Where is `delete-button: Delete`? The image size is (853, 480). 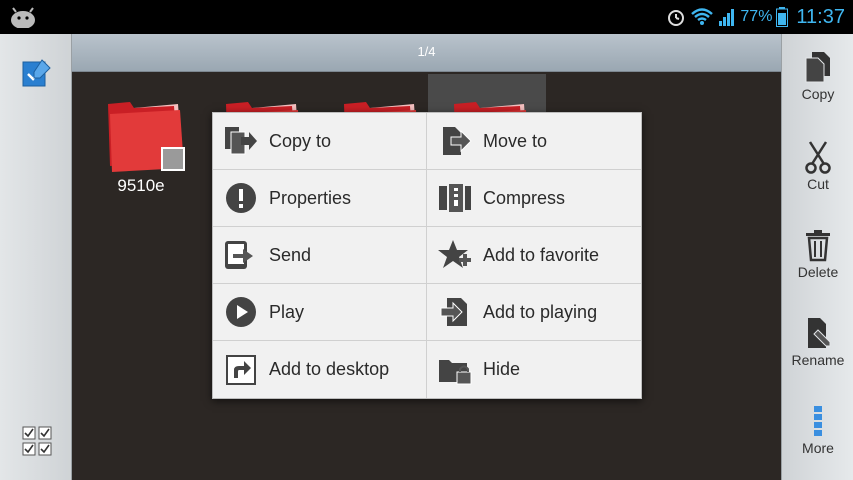
delete-button: Delete is located at coordinates (817, 259).